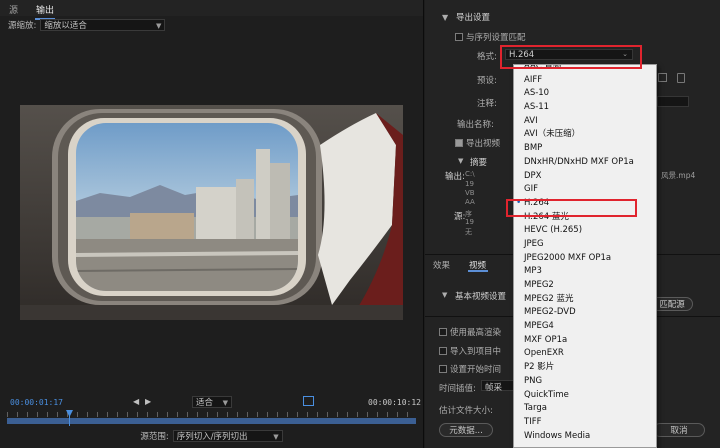 The image size is (720, 448). What do you see at coordinates (460, 217) in the screenshot?
I see `source-summary-label: 源:` at bounding box center [460, 217].